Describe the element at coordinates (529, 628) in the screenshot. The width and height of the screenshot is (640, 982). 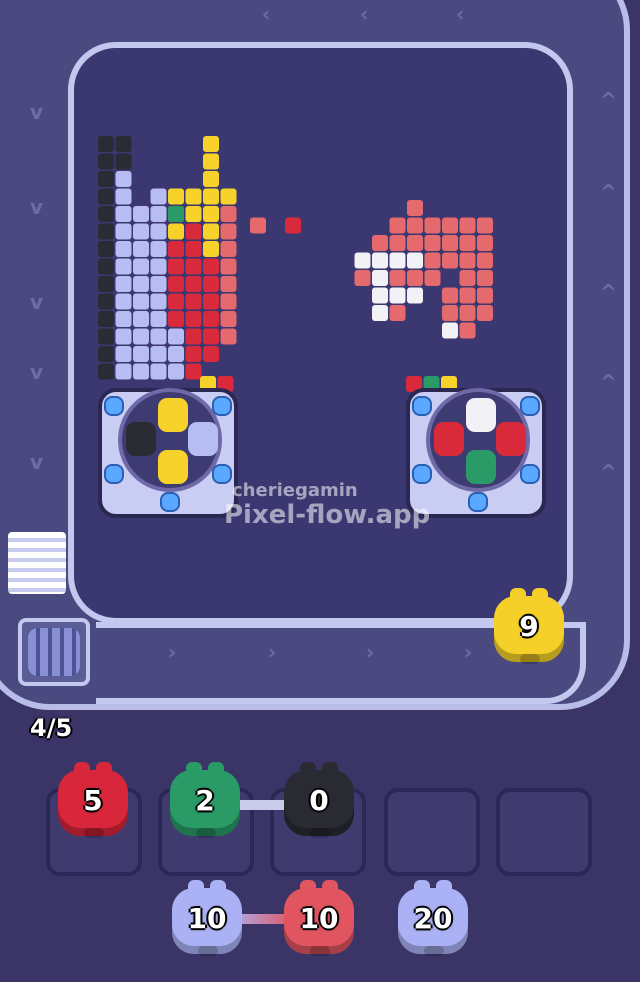
I see `conveyor-piggy: 9` at that location.